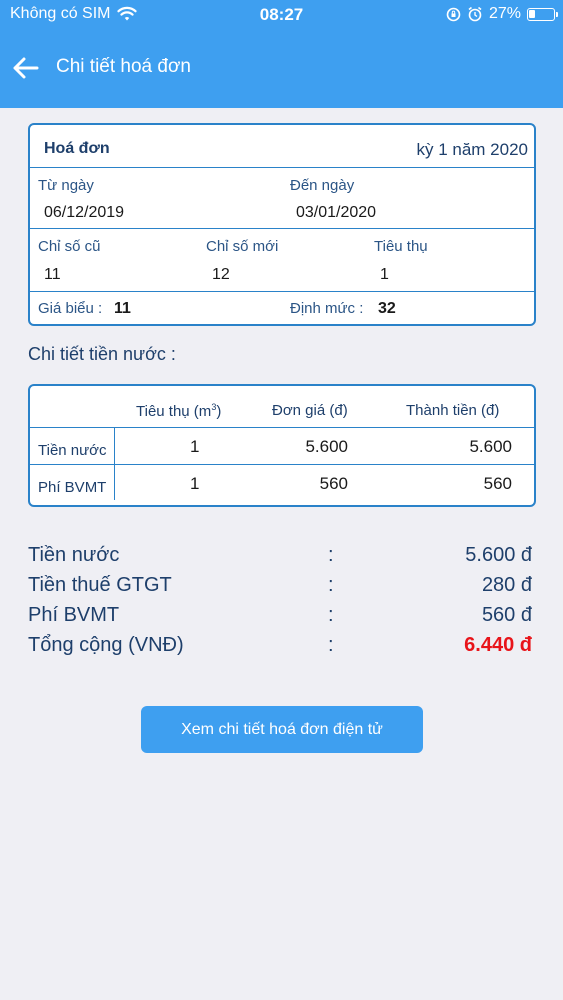  Describe the element at coordinates (100, 585) in the screenshot. I see `summary-label: Tiền thuế GTGT` at that location.